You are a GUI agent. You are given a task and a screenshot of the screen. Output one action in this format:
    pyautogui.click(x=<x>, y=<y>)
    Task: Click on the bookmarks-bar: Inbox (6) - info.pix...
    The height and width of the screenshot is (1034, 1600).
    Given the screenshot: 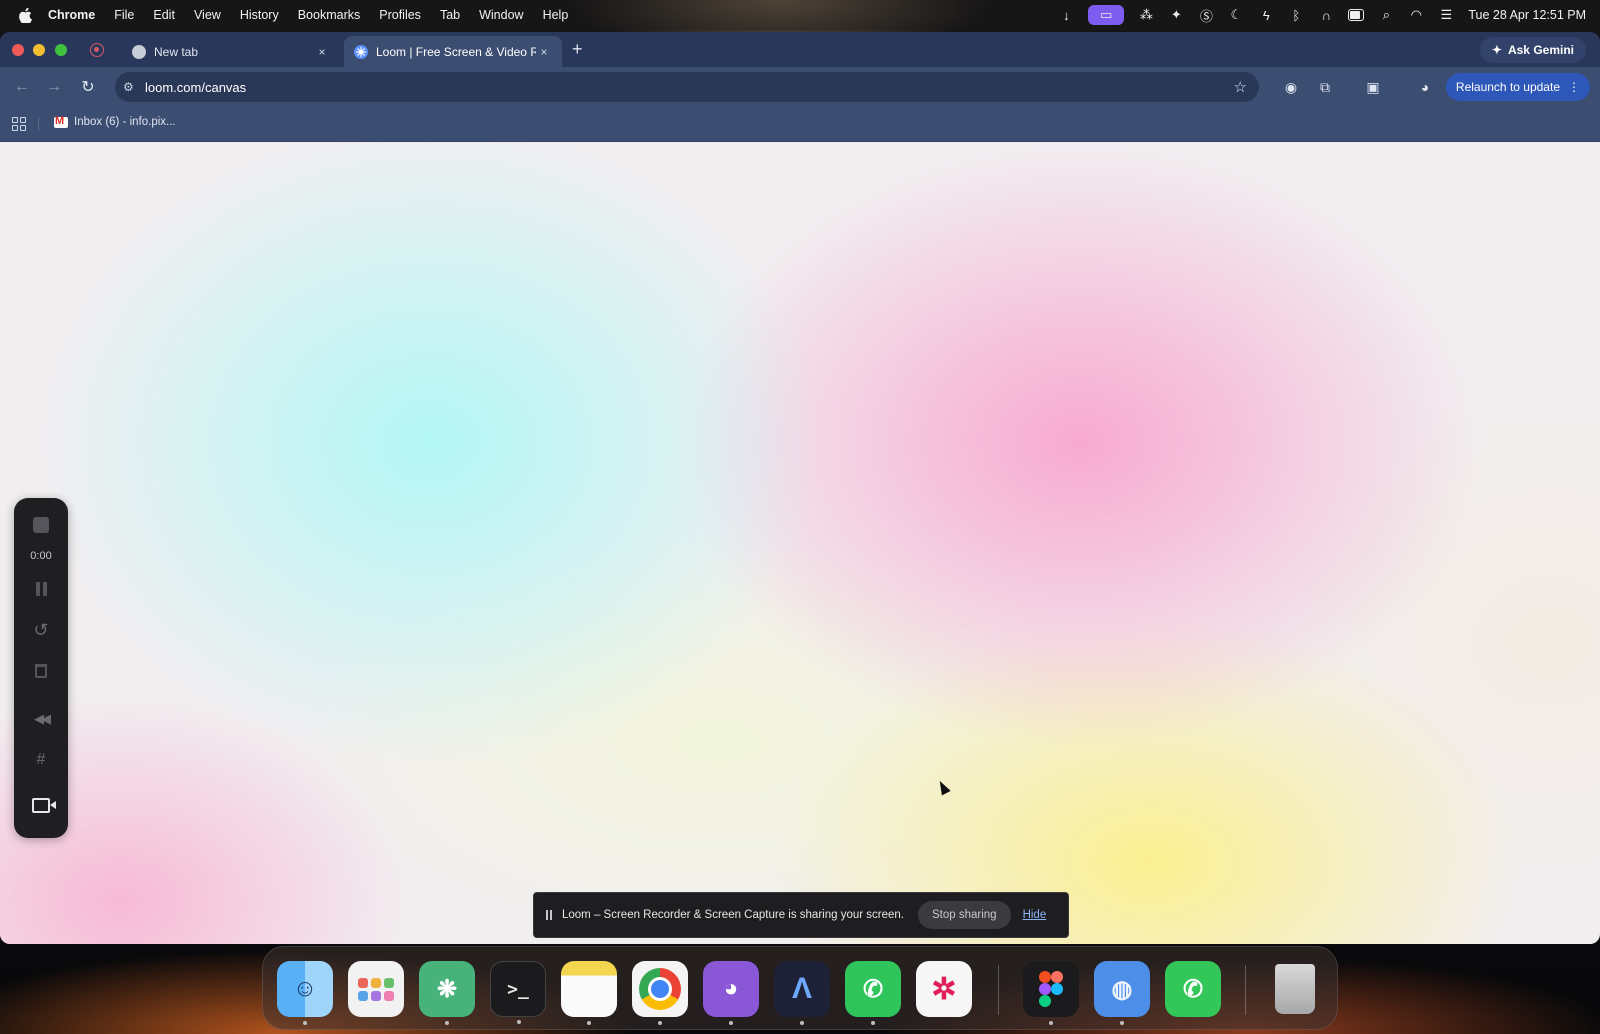 What is the action you would take?
    pyautogui.click(x=800, y=124)
    